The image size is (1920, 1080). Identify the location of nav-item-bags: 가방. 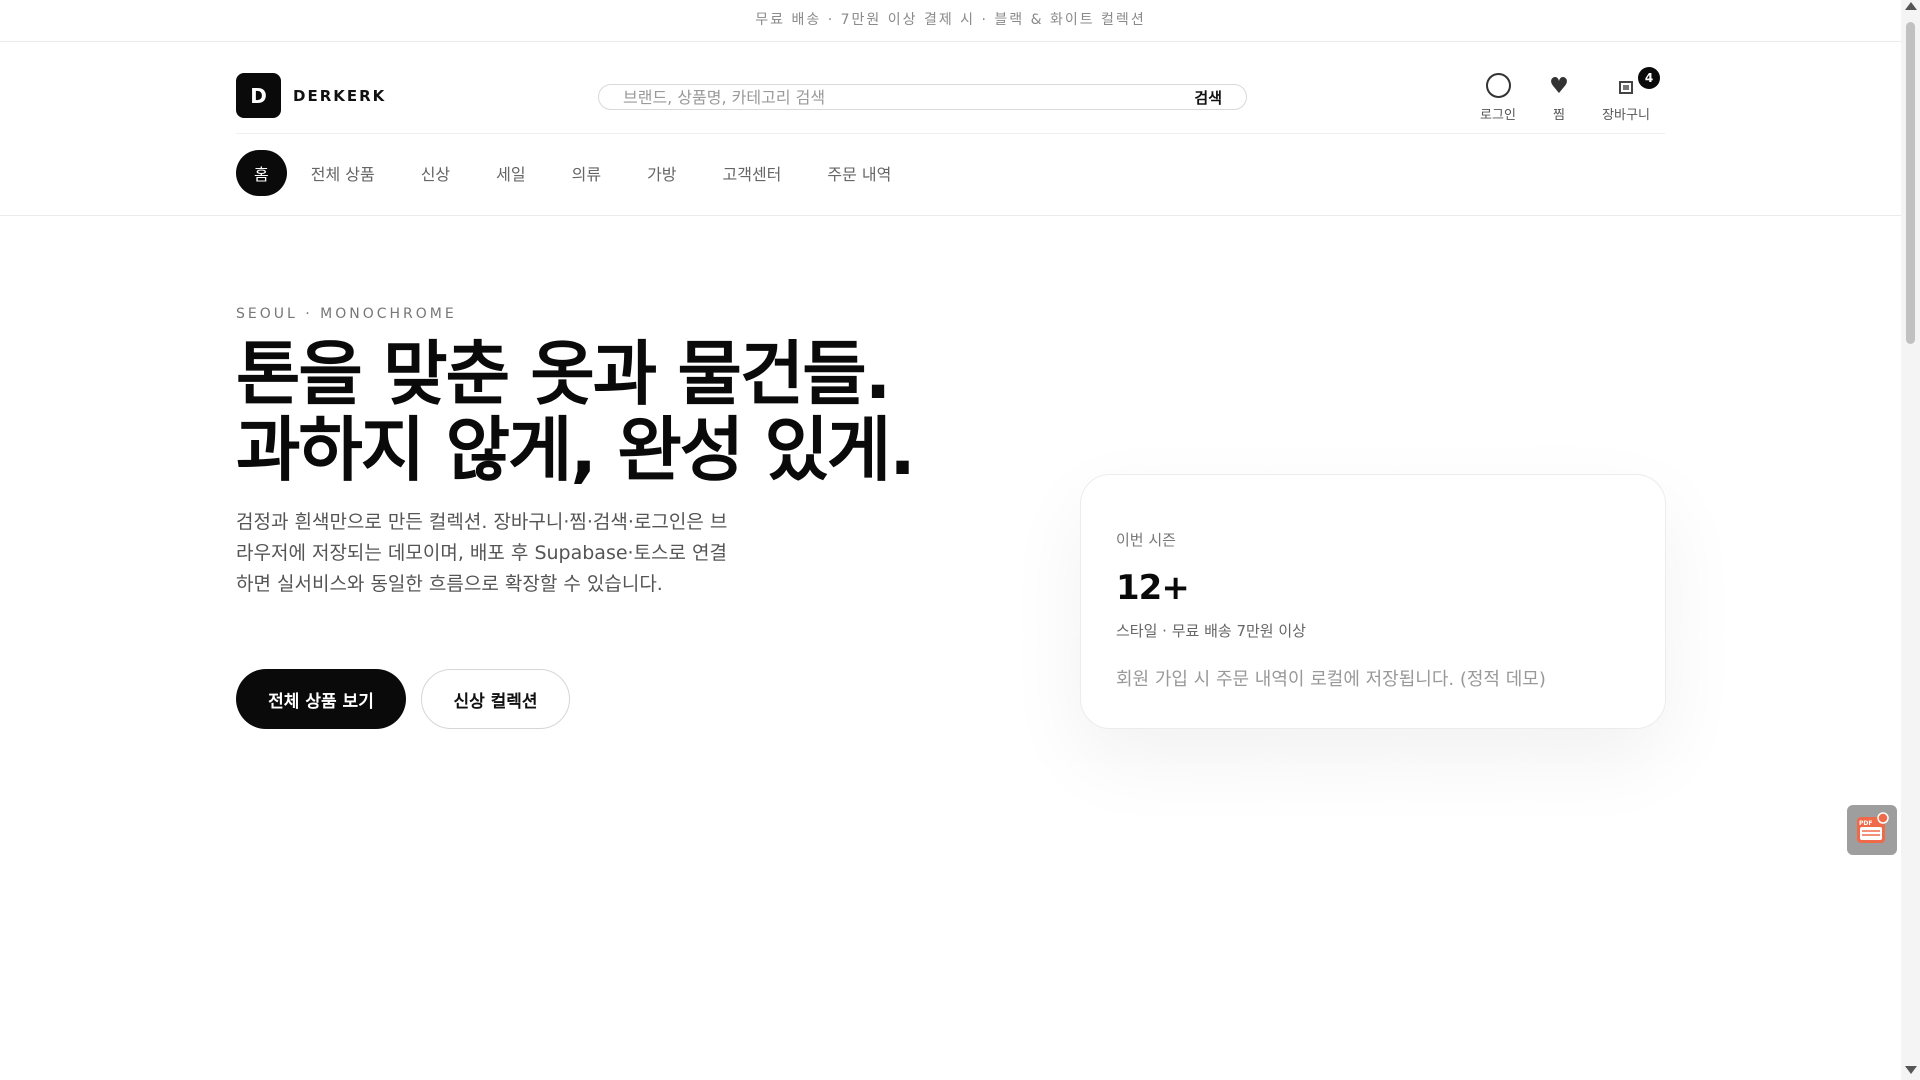
(661, 173).